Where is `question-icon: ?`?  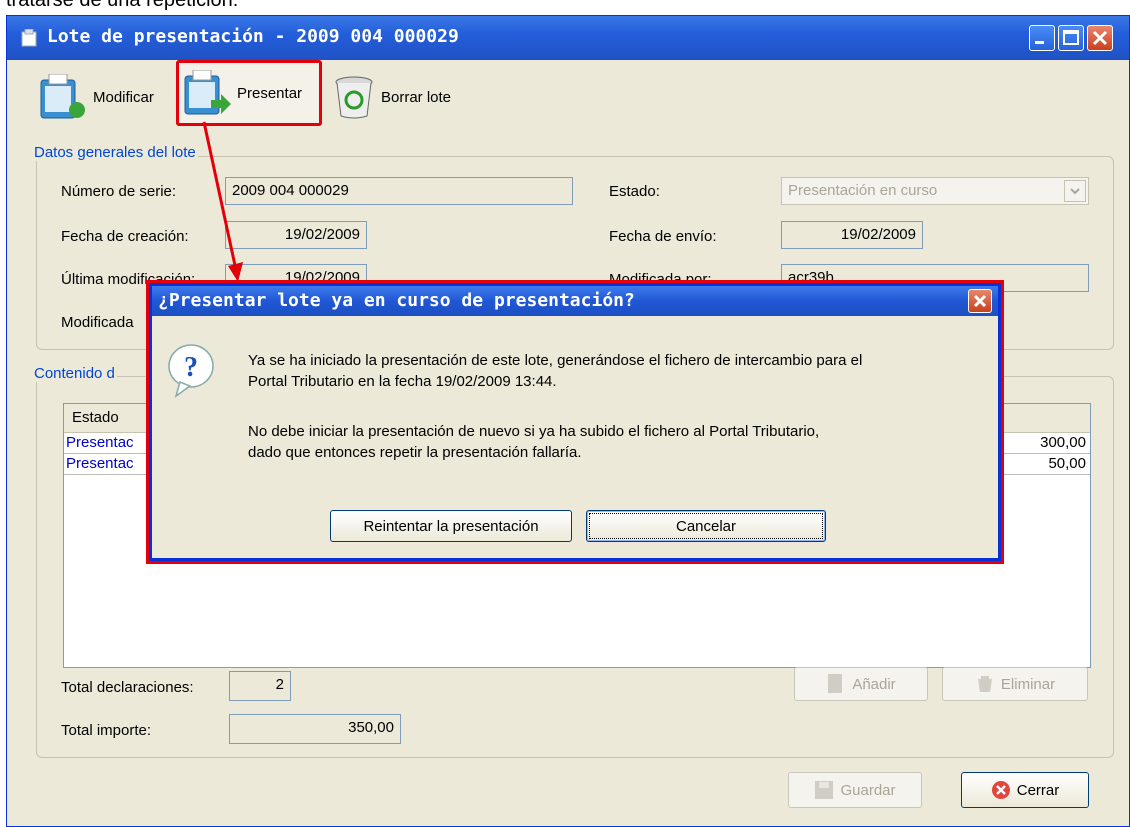
question-icon: ? is located at coordinates (191, 371).